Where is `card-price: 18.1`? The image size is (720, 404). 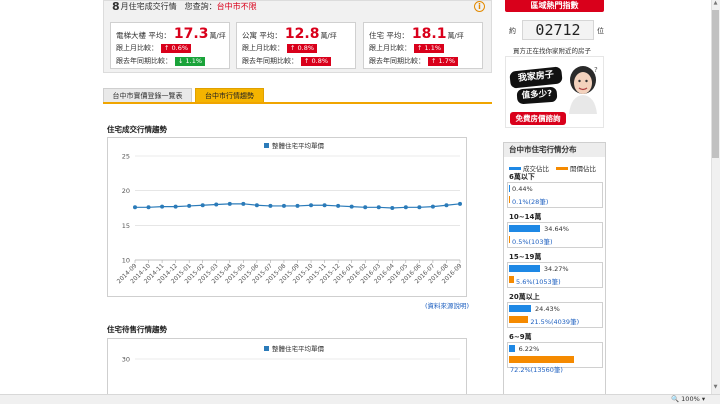 card-price: 18.1 is located at coordinates (429, 34).